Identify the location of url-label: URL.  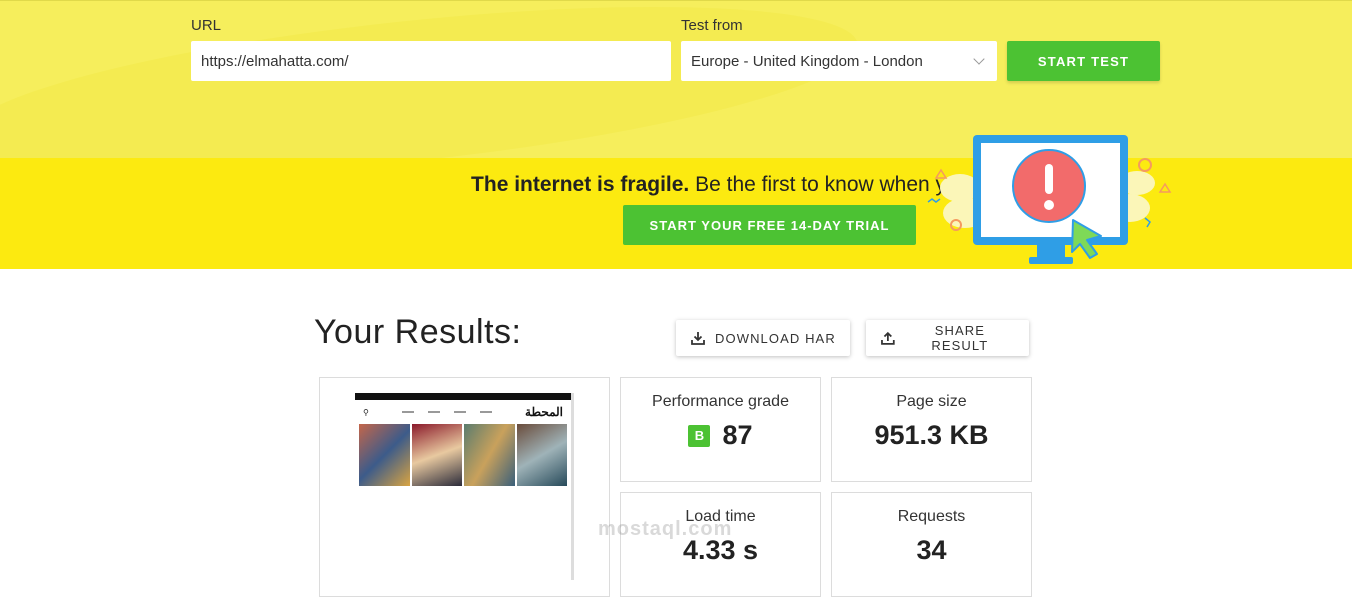
(206, 25).